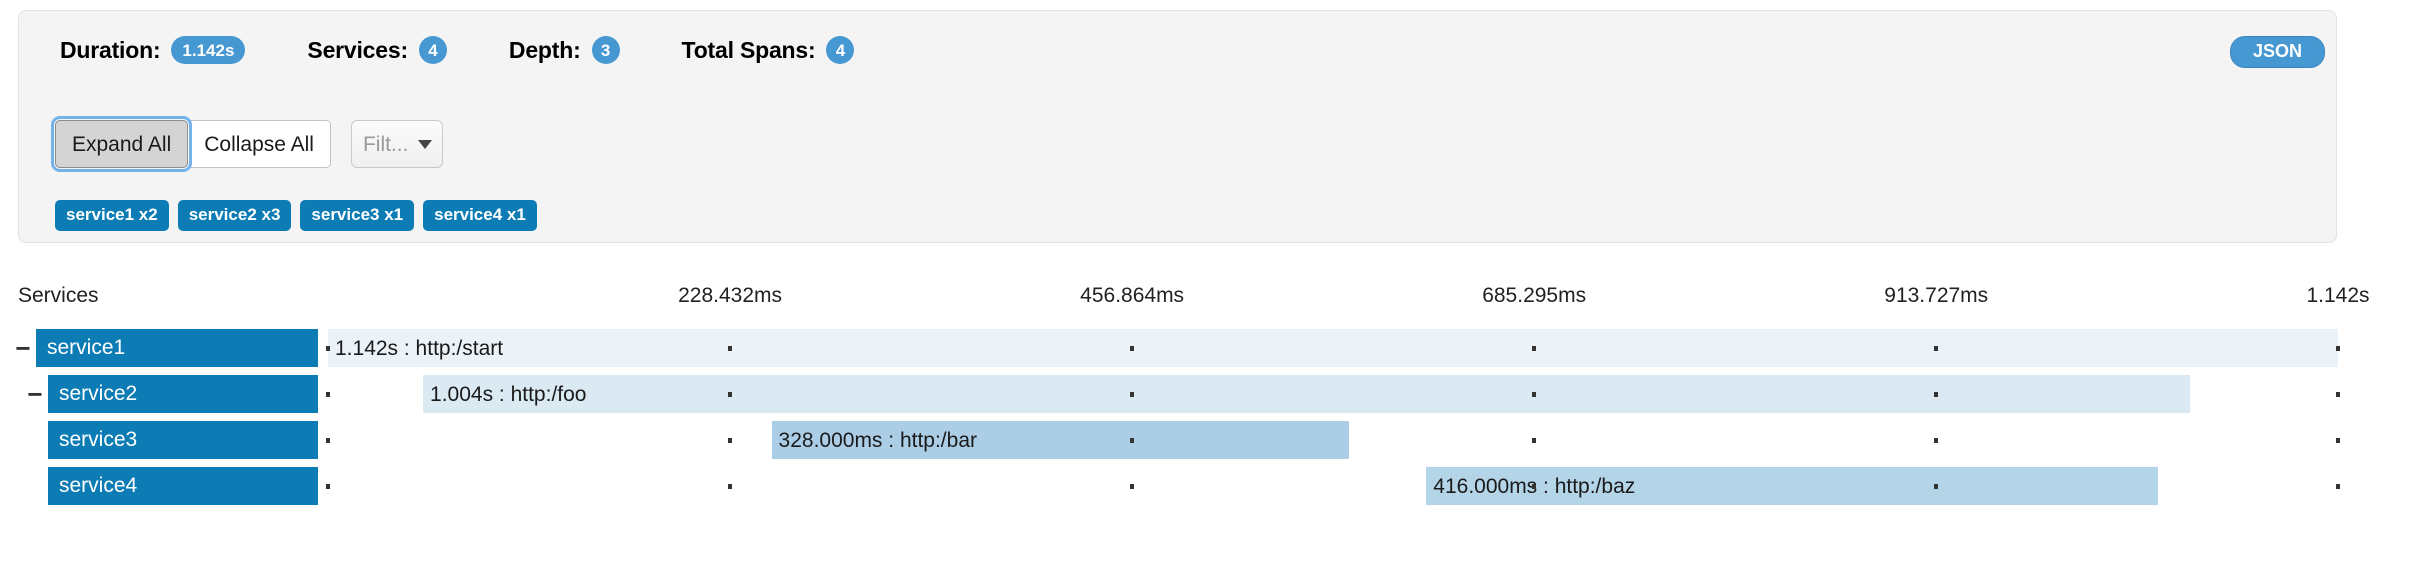 The image size is (2410, 566). What do you see at coordinates (1132, 295) in the screenshot?
I see `axis-tick-label: 456.864ms` at bounding box center [1132, 295].